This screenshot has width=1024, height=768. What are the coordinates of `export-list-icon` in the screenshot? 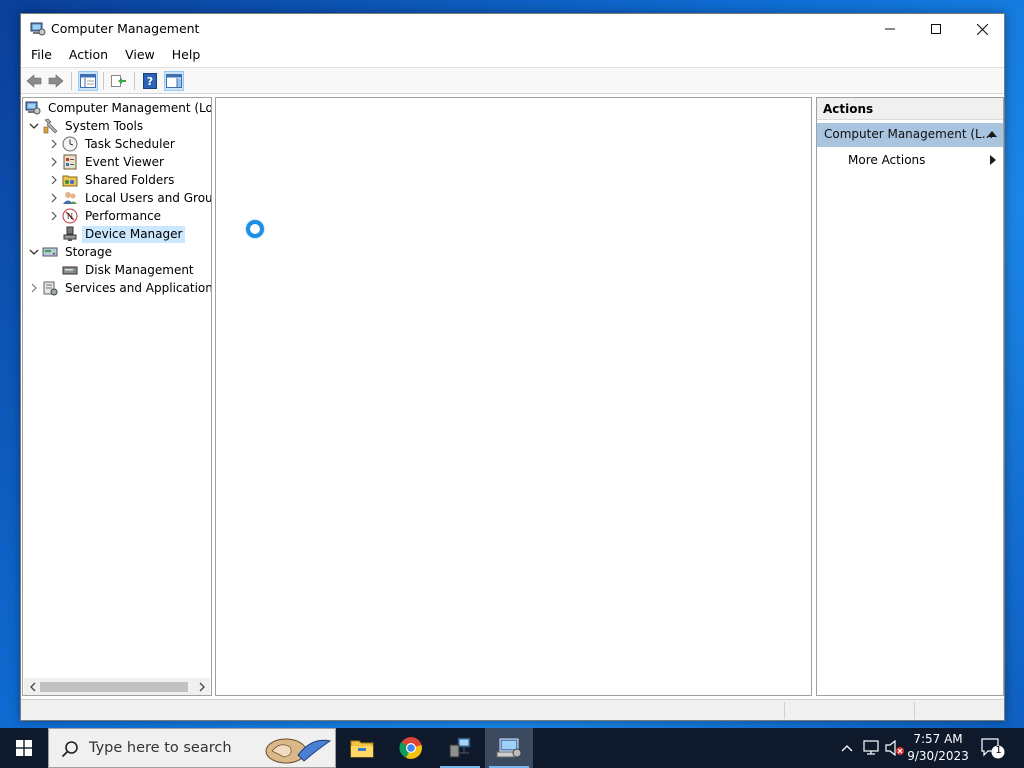 It's located at (118, 81).